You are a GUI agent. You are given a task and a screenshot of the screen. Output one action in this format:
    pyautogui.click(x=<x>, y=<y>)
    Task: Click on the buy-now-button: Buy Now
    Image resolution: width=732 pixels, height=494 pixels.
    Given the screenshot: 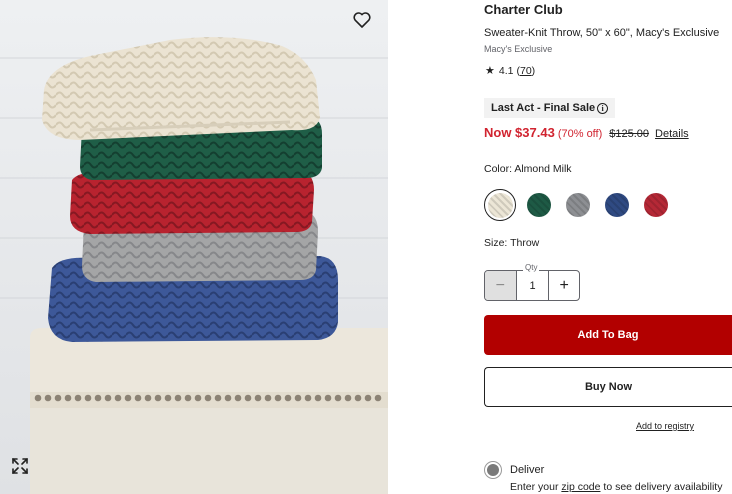 What is the action you would take?
    pyautogui.click(x=608, y=387)
    